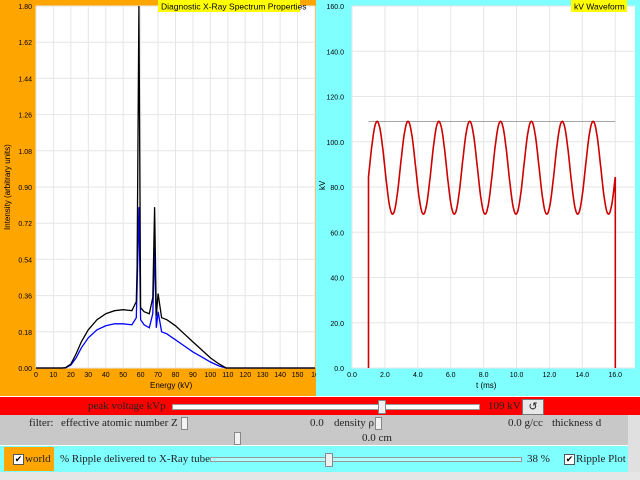 The height and width of the screenshot is (480, 640). What do you see at coordinates (25, 224) in the screenshot?
I see `spectrum-ytick-label: 0.72` at bounding box center [25, 224].